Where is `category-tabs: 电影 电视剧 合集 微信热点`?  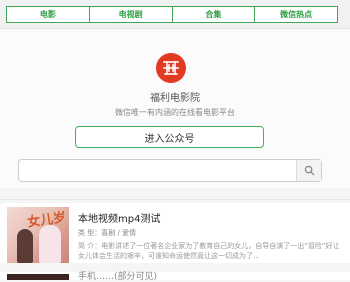
category-tabs: 电影 电视剧 合集 微信热点 is located at coordinates (172, 14).